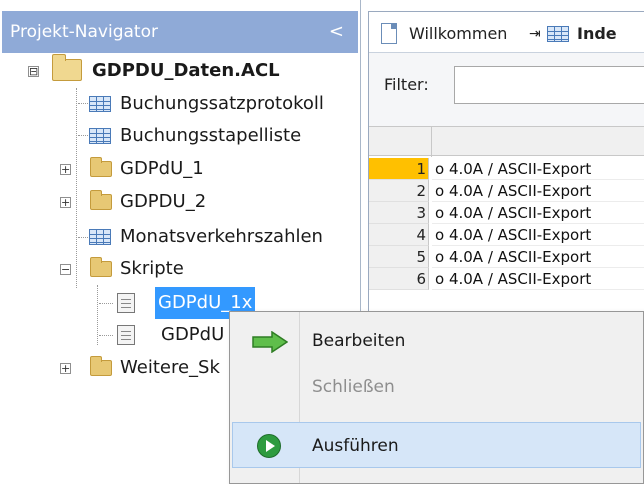  Describe the element at coordinates (406, 84) in the screenshot. I see `filter-label: Filter:` at that location.